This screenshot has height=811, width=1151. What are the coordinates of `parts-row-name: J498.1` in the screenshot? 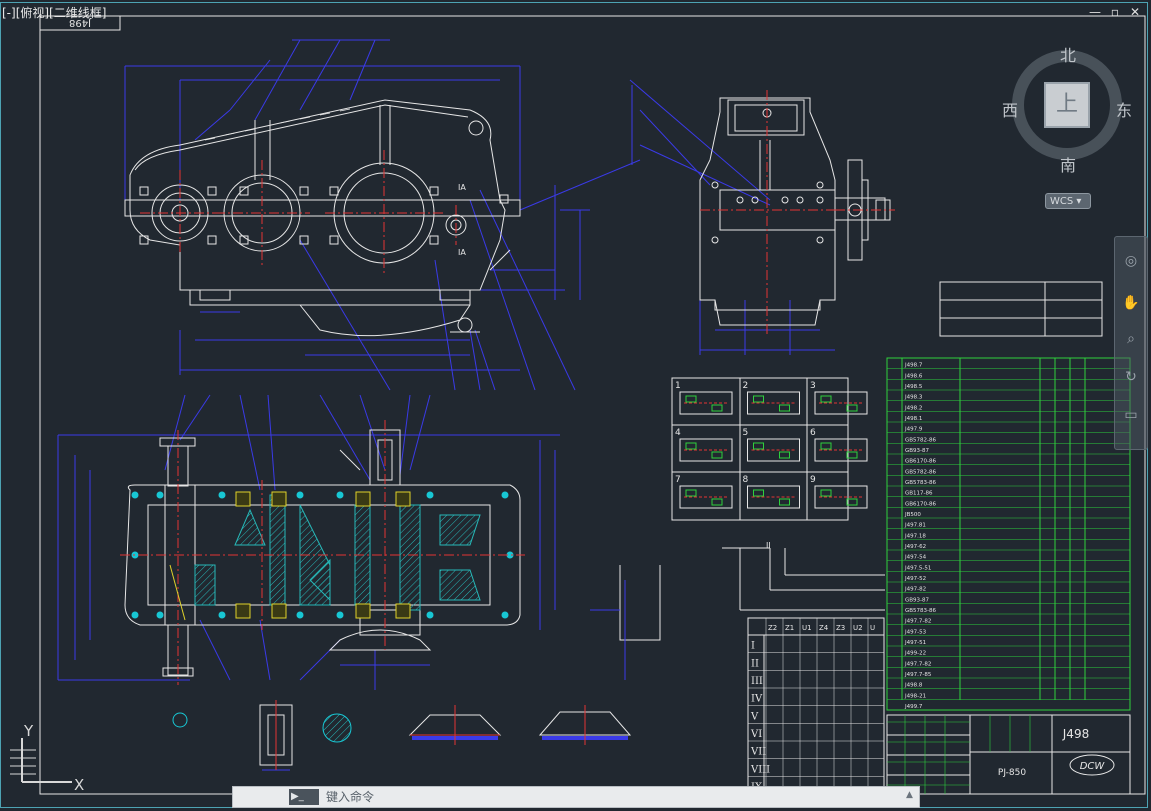 It's located at (913, 419).